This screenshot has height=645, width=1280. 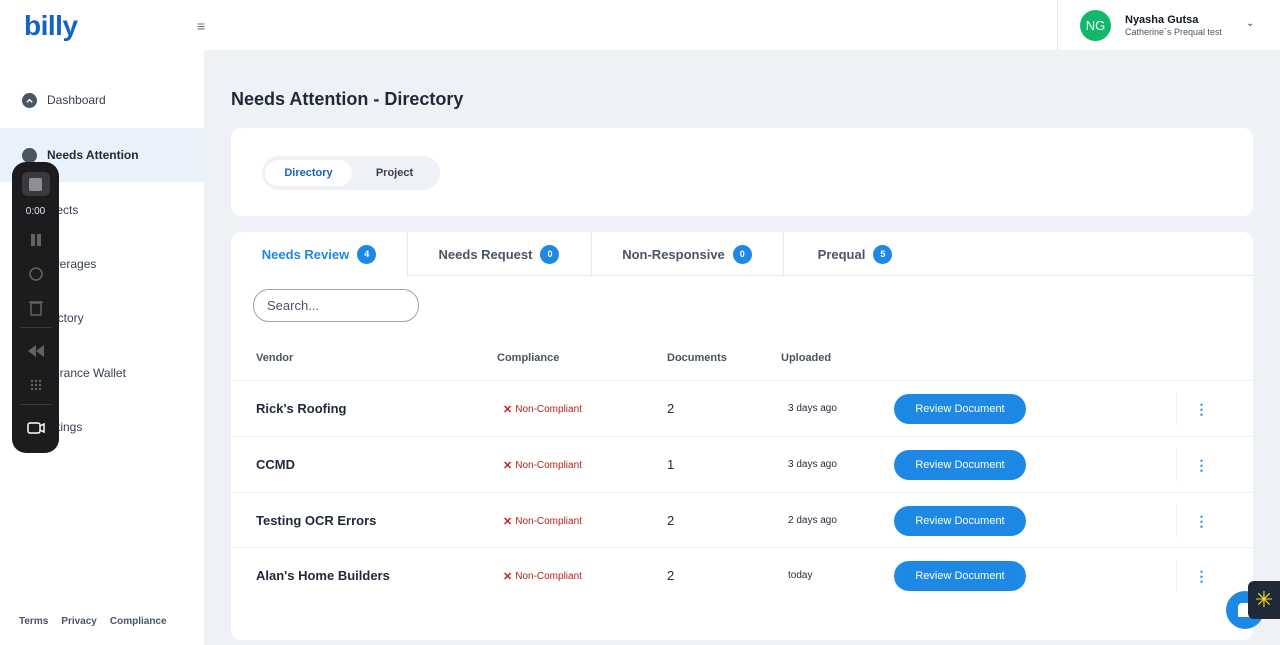 What do you see at coordinates (323, 575) in the screenshot?
I see `vendor-name: Alan's Home Builders` at bounding box center [323, 575].